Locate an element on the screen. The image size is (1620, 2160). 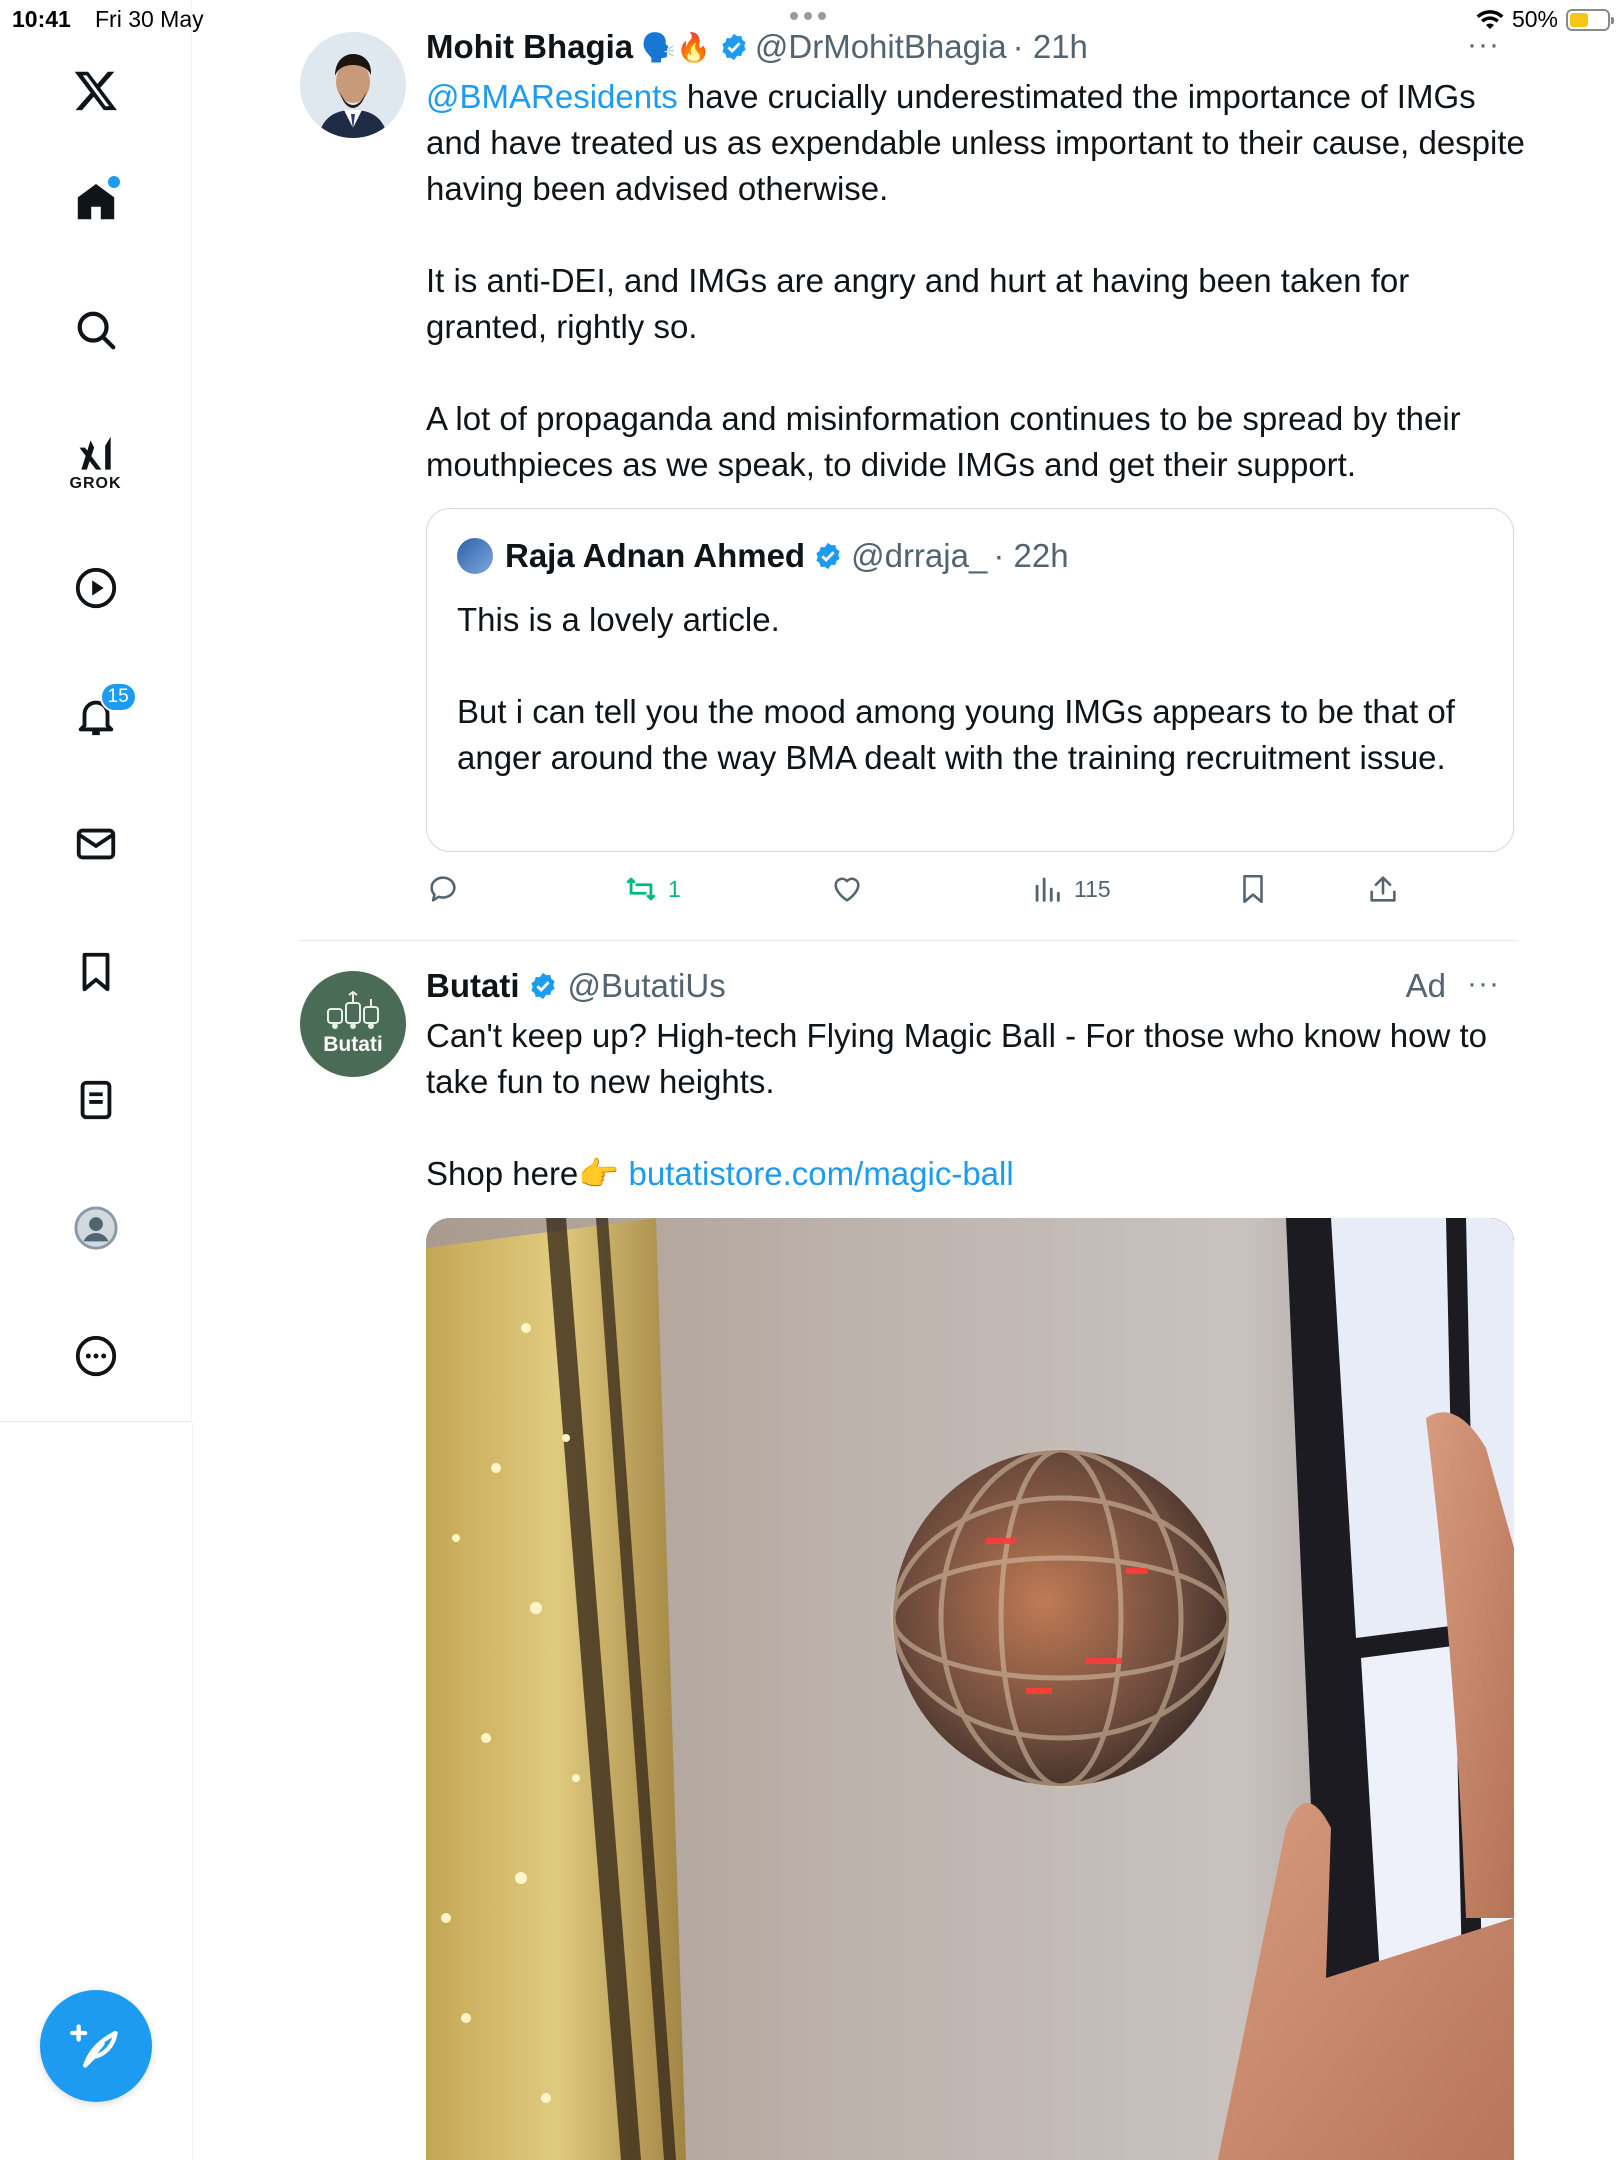
repost-count: 1 is located at coordinates (674, 888).